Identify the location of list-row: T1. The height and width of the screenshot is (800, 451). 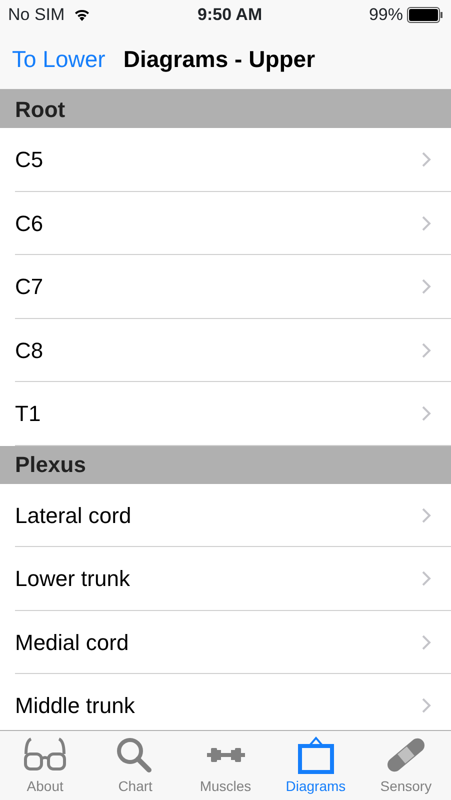
(225, 414).